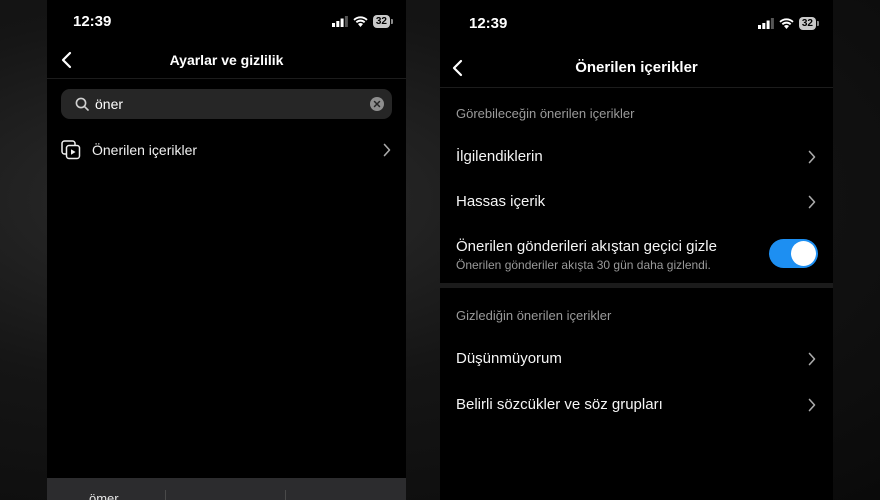 The image size is (880, 500). What do you see at coordinates (82, 104) in the screenshot?
I see `search-icon` at bounding box center [82, 104].